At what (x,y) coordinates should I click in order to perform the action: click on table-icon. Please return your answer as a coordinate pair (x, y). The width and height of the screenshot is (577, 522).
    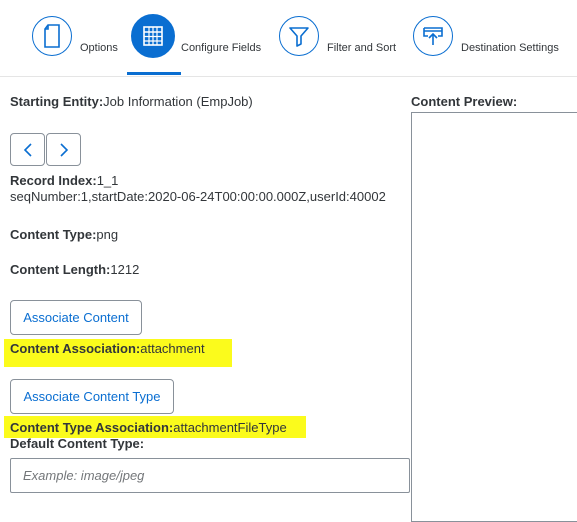
    Looking at the image, I should click on (153, 36).